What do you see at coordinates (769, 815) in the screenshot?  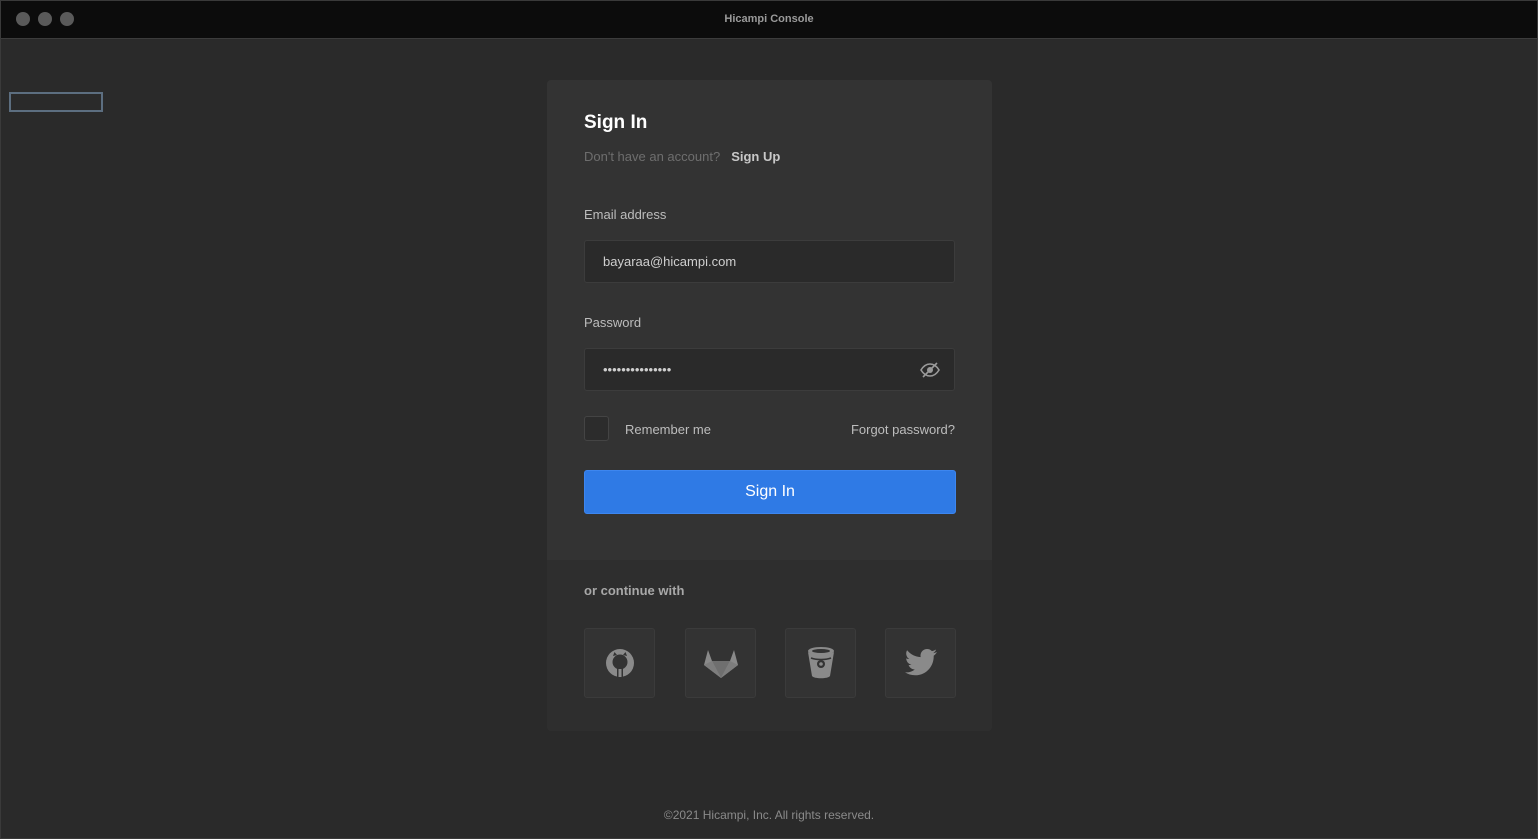 I see `footer-copyright: ©2021 Hicampi, Inc. All rights reserved.` at bounding box center [769, 815].